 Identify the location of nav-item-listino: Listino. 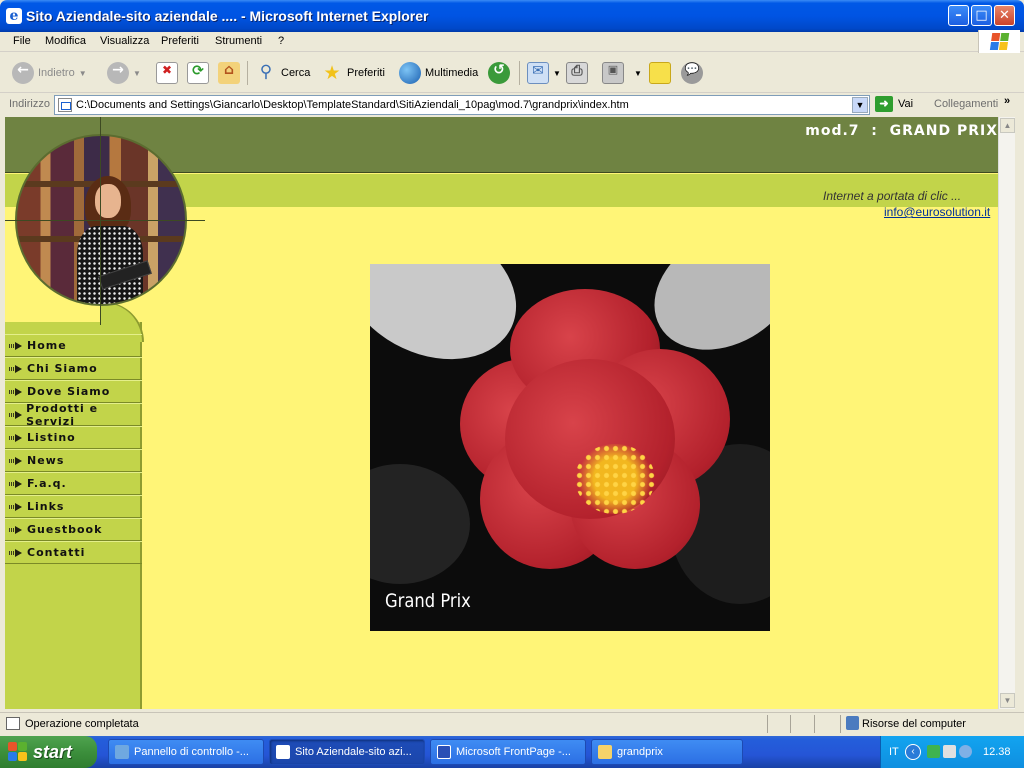
(73, 437).